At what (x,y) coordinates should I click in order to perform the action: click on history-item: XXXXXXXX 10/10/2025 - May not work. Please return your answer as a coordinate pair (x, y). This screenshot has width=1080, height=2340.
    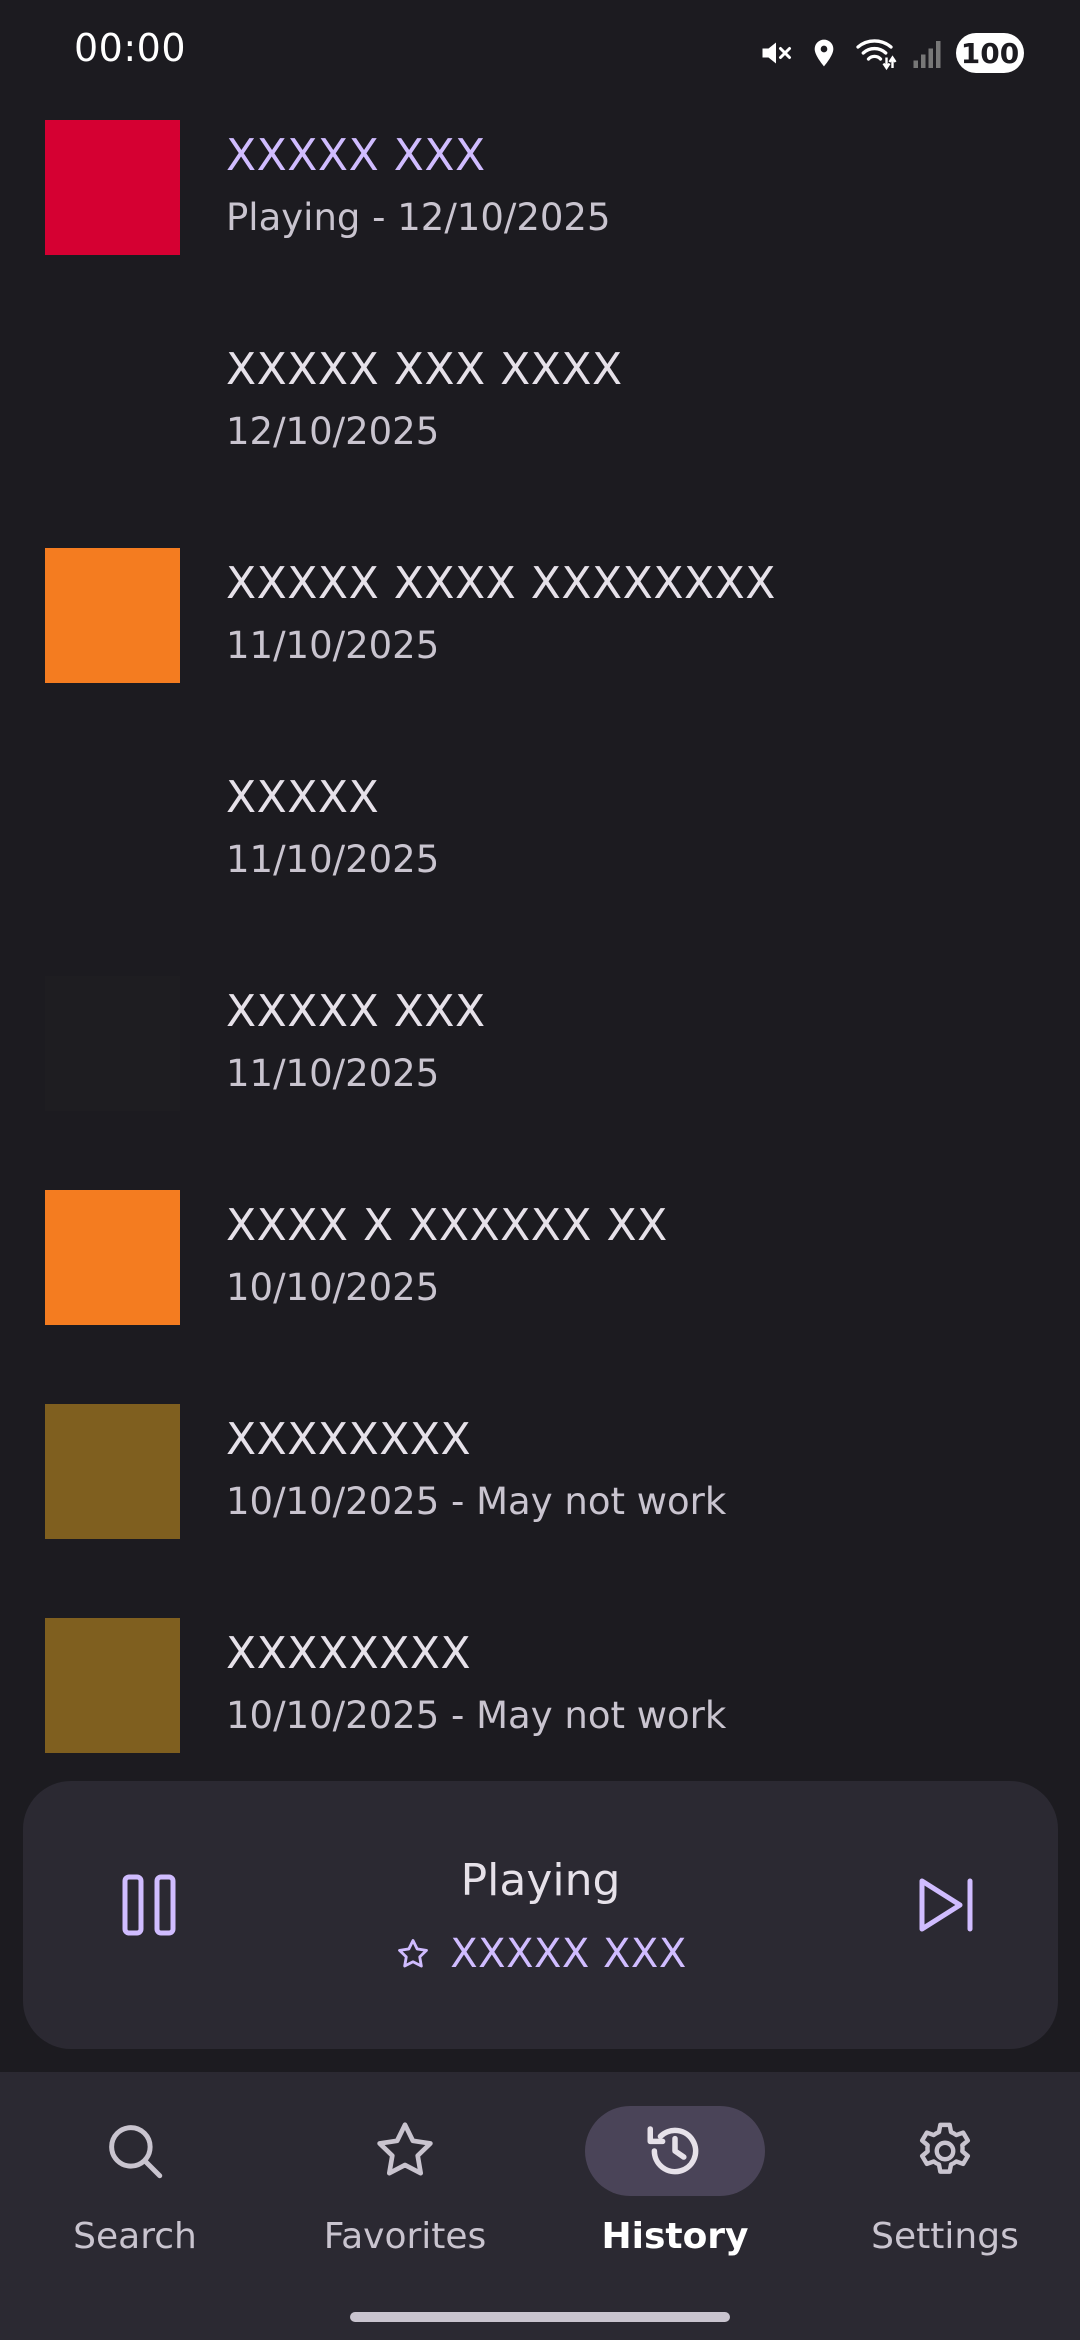
    Looking at the image, I should click on (540, 1495).